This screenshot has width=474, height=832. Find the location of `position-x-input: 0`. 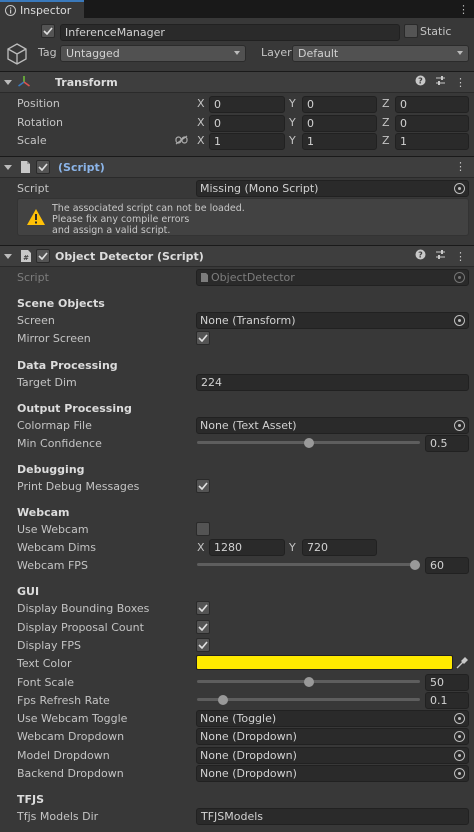

position-x-input: 0 is located at coordinates (247, 104).